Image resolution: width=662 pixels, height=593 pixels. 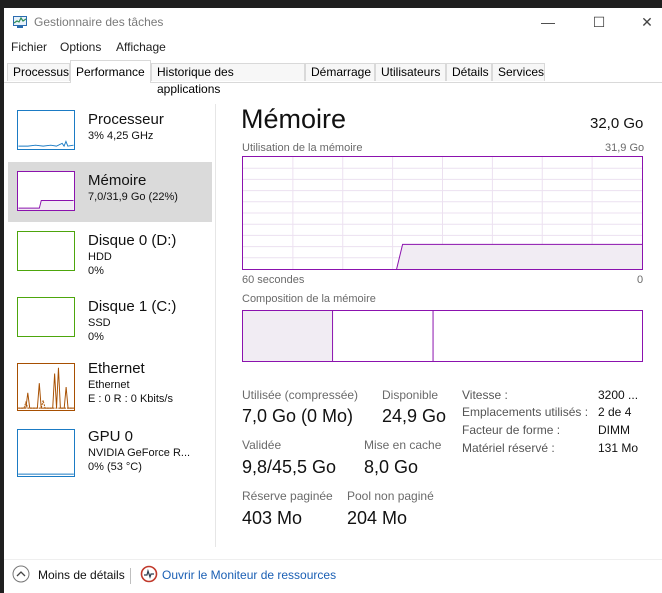 I want to click on resource-item-disk-1: Disque 1 (C:) SSD 0%, so click(x=110, y=318).